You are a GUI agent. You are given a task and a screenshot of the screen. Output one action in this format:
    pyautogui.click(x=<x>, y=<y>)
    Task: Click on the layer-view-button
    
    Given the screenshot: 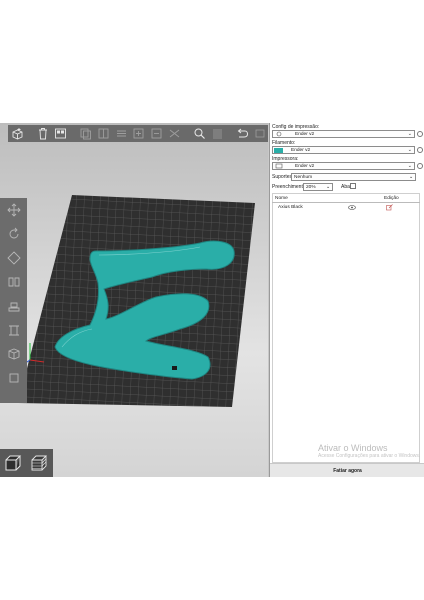 What is the action you would take?
    pyautogui.click(x=217, y=133)
    